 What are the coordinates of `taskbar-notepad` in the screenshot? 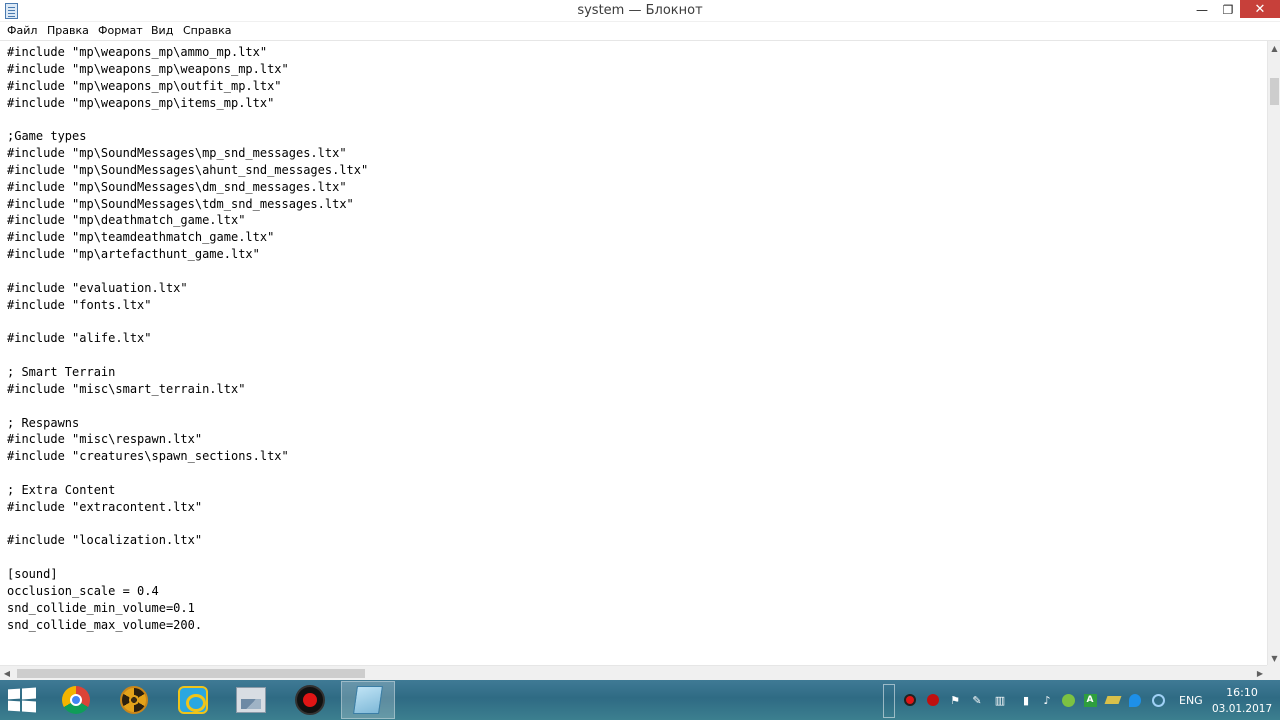 It's located at (368, 700).